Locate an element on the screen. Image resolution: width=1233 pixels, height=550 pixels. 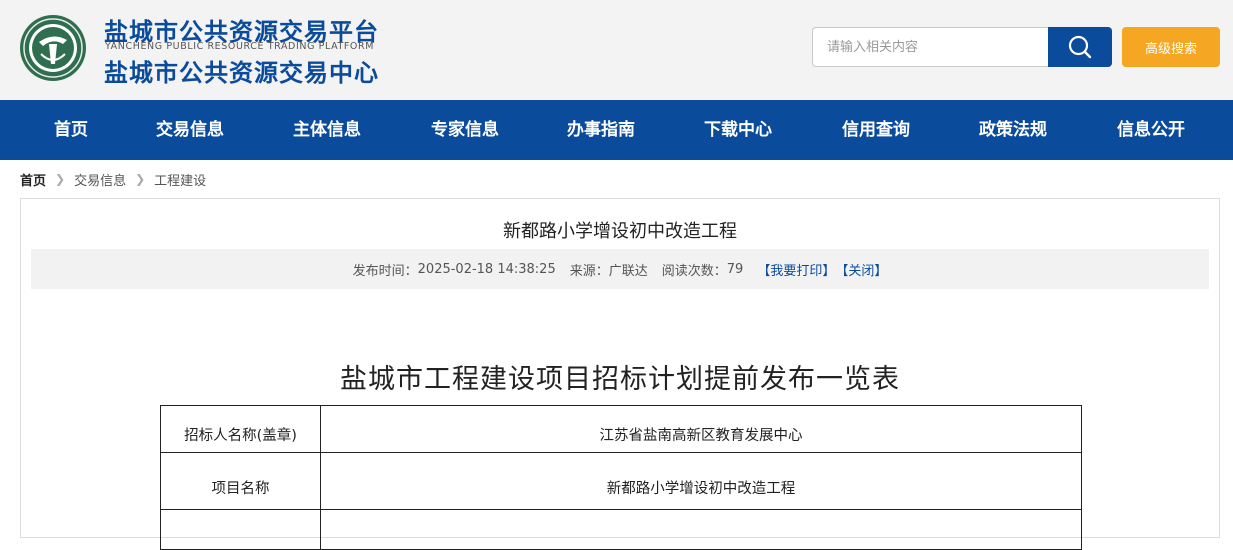
nav-item-trading-info: 交易信息 is located at coordinates (190, 130).